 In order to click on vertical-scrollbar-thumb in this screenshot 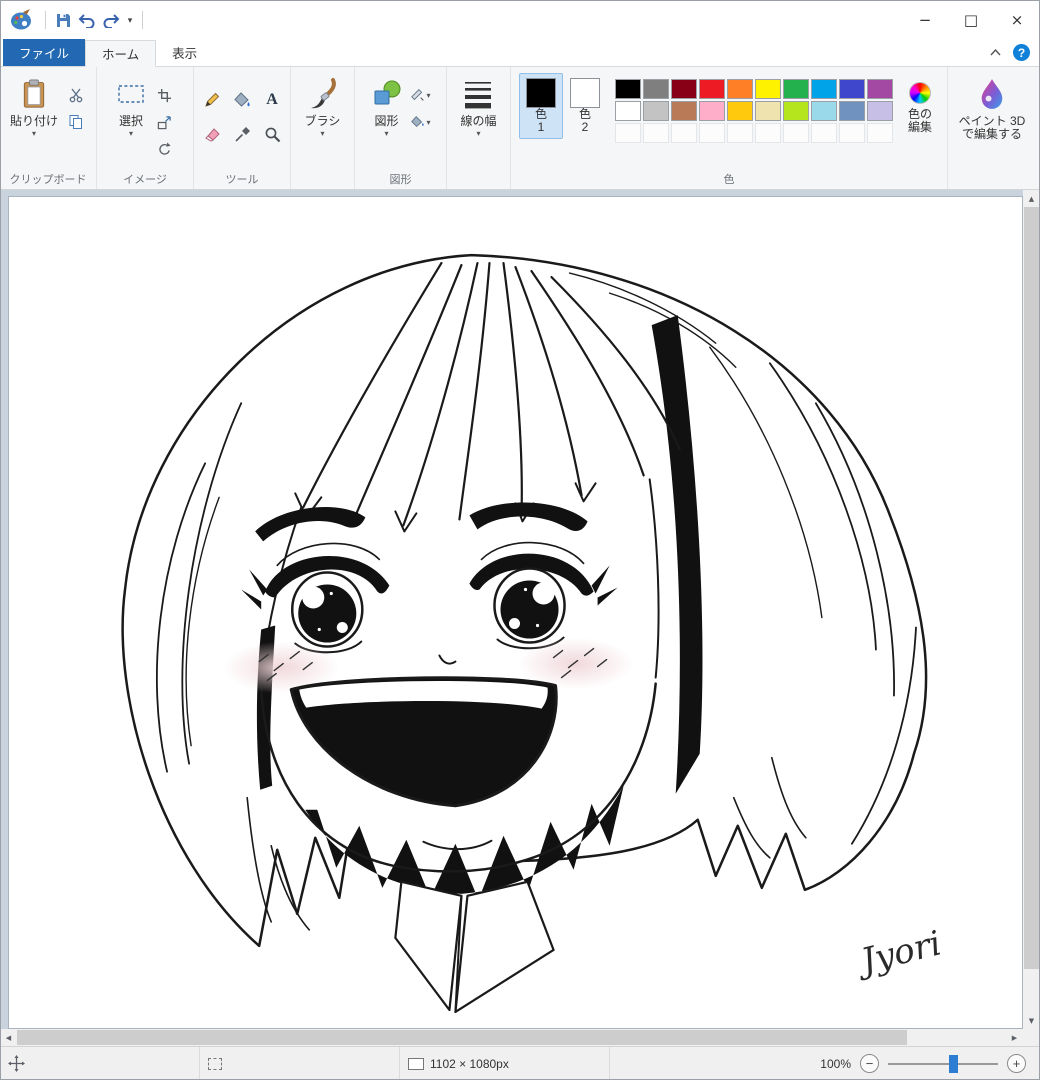, I will do `click(1031, 588)`.